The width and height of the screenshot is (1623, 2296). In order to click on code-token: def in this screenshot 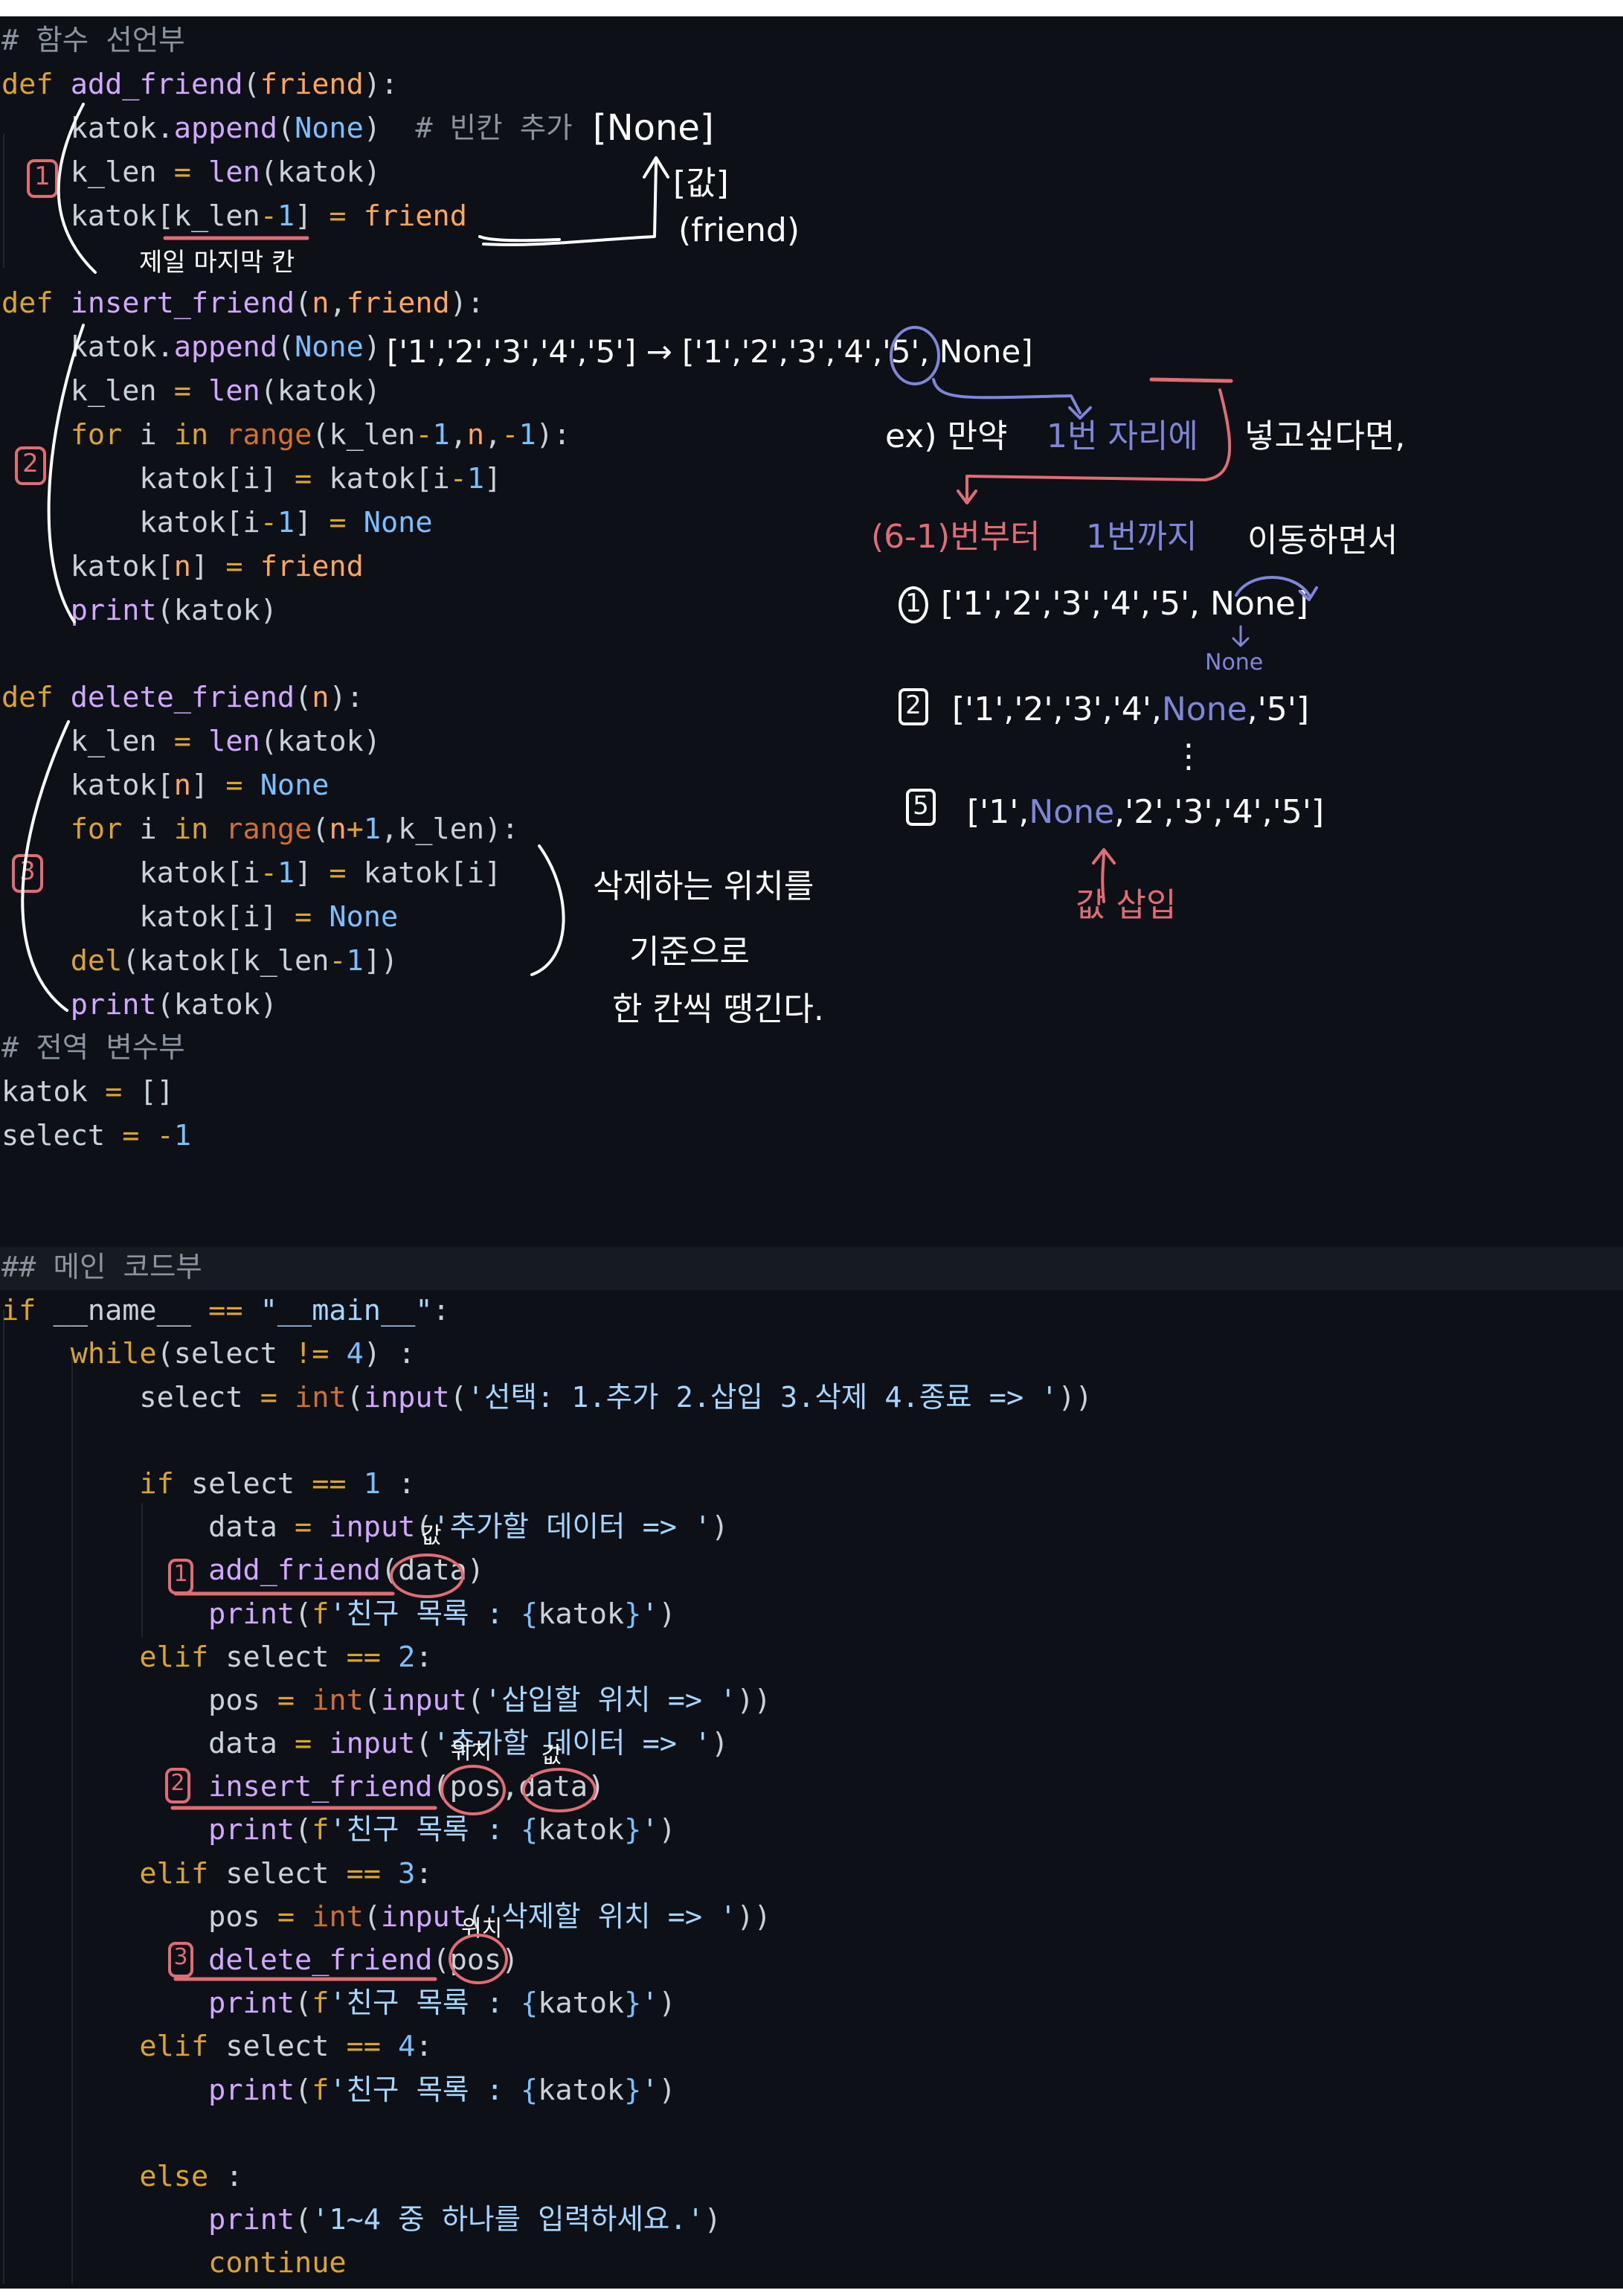, I will do `click(27, 698)`.